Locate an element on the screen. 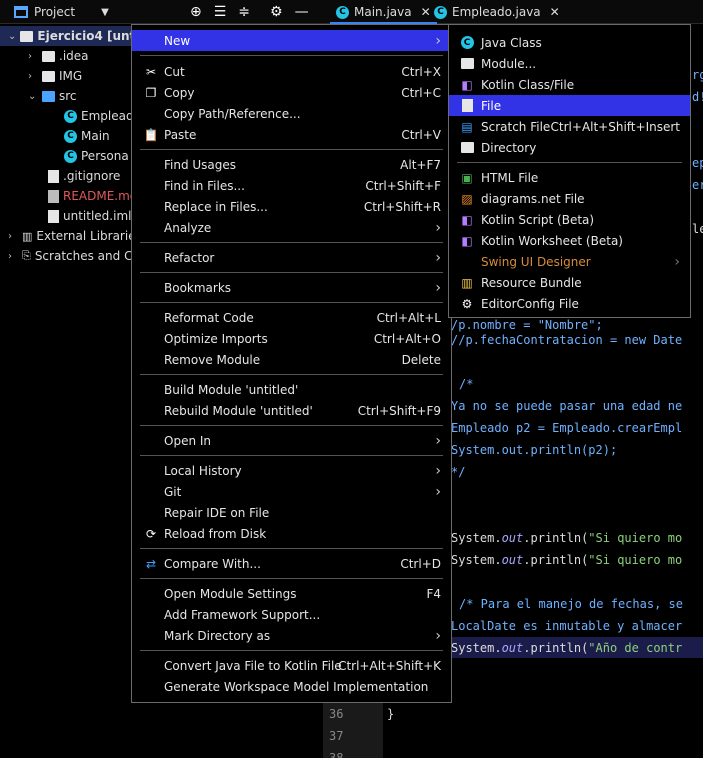 Image resolution: width=703 pixels, height=758 pixels. submenu-item-swing-designer: Swing UI Designer › is located at coordinates (569, 261).